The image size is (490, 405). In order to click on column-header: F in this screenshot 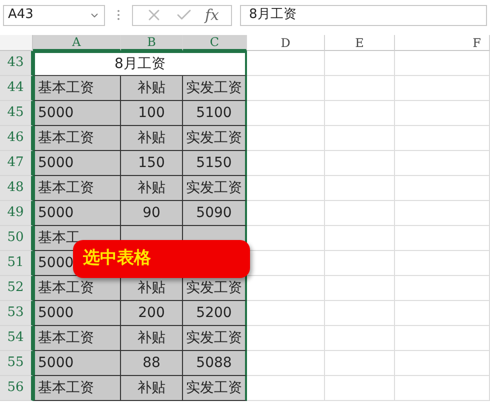, I will do `click(442, 43)`.